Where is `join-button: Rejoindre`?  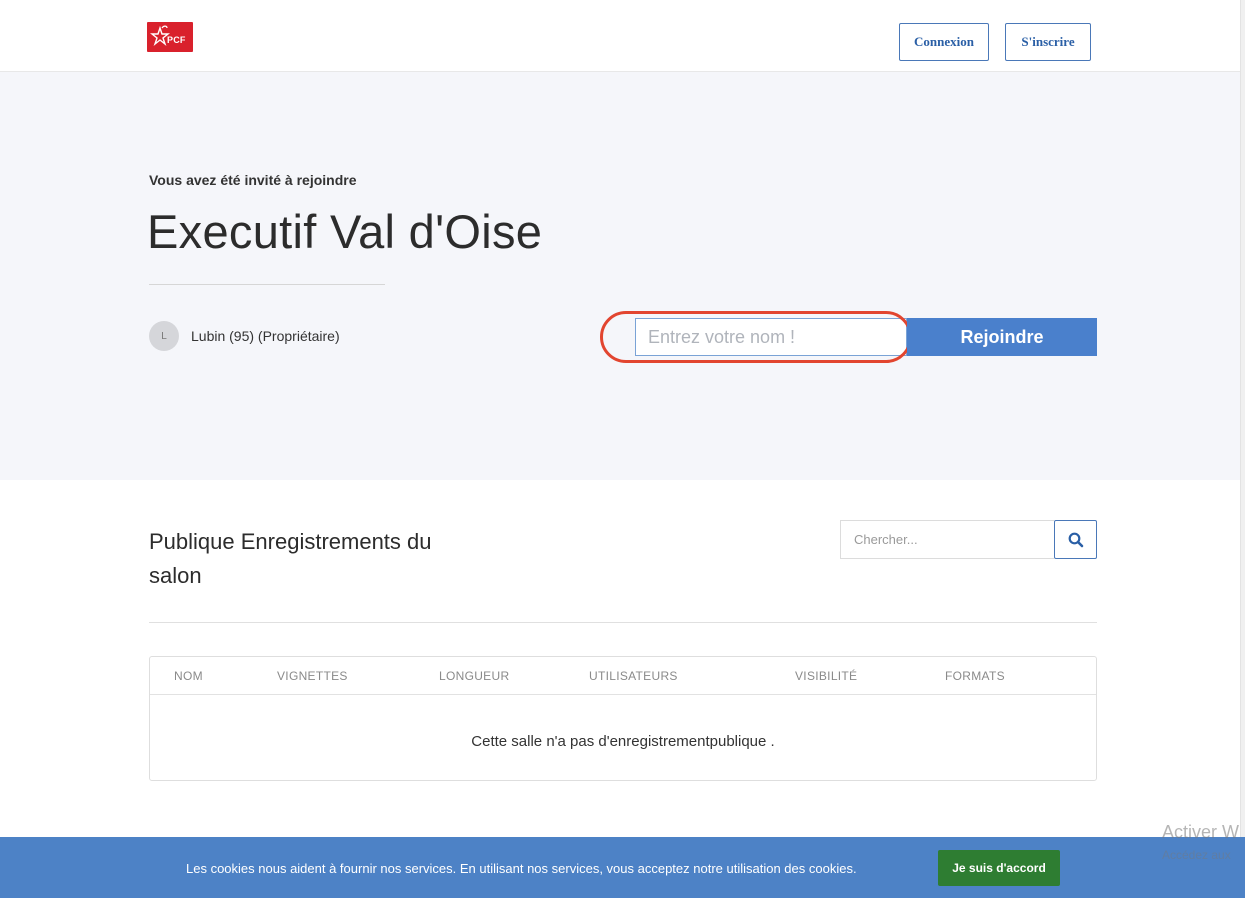
join-button: Rejoindre is located at coordinates (1002, 337).